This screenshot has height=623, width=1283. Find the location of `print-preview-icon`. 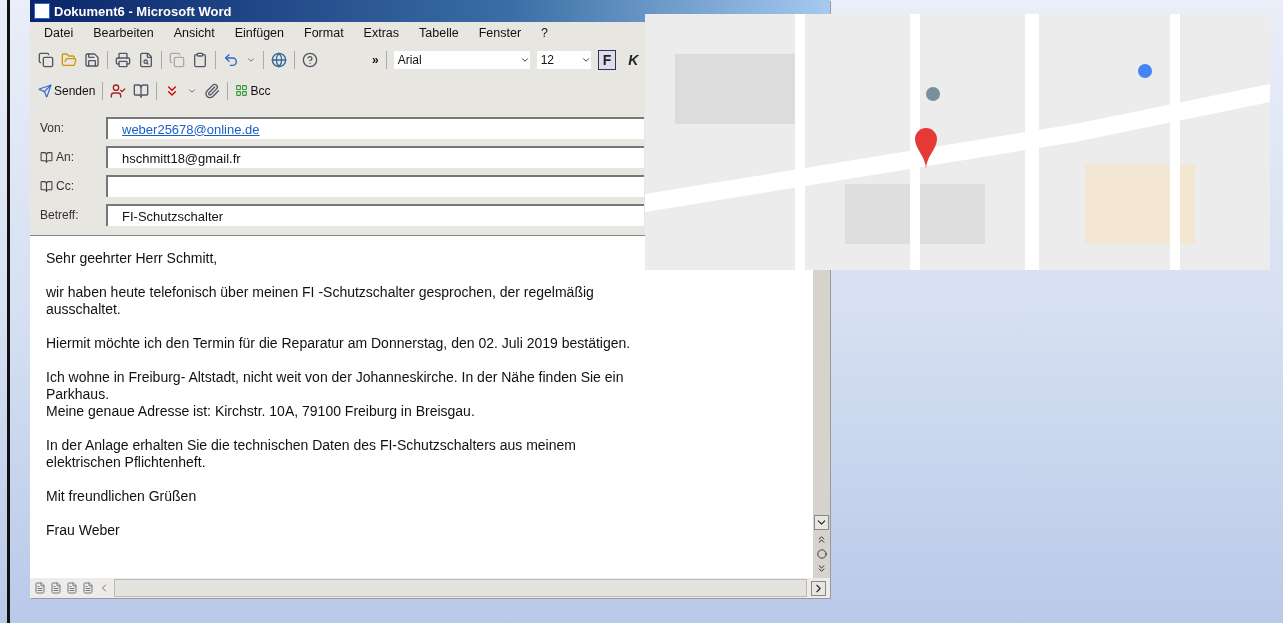

print-preview-icon is located at coordinates (146, 59).